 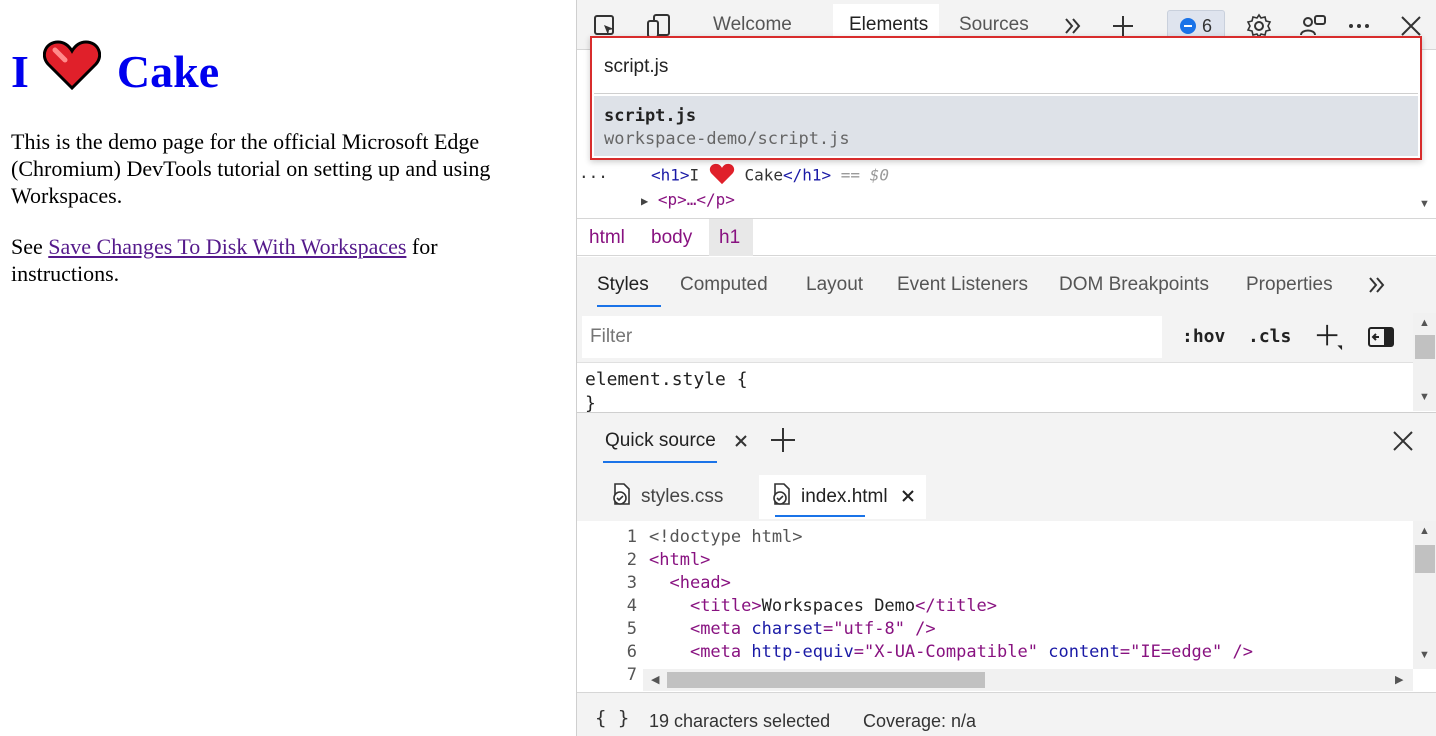 What do you see at coordinates (1203, 336) in the screenshot?
I see `hov-toggle: :hov` at bounding box center [1203, 336].